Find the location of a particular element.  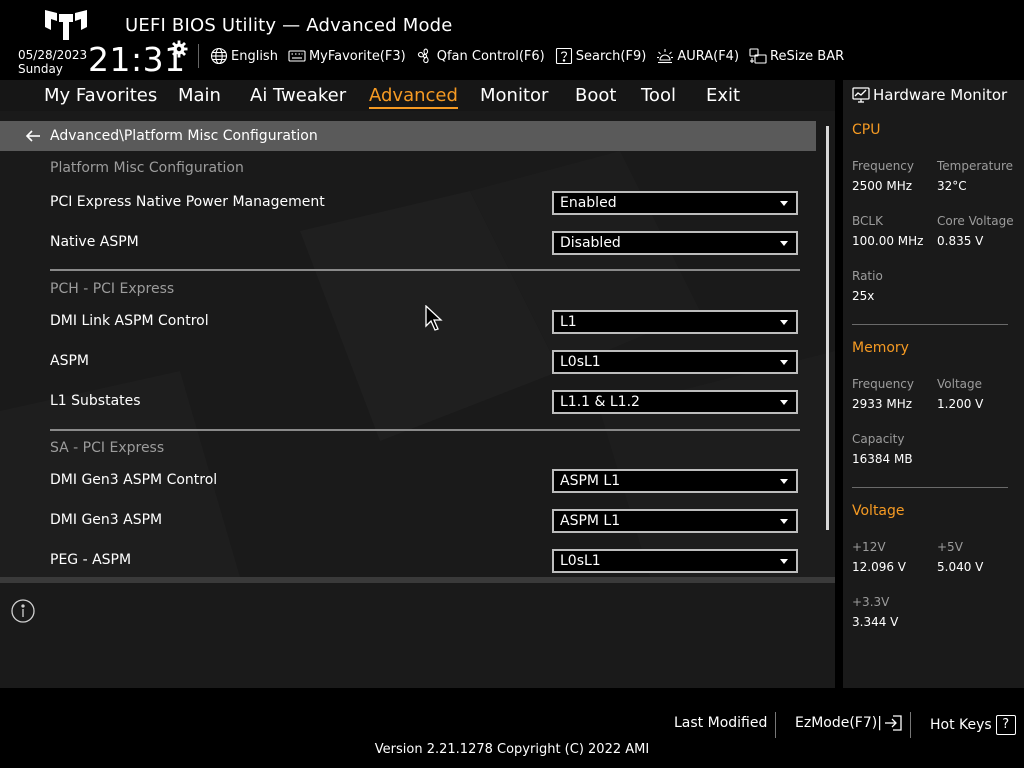

qfan-control-button: Qfan Control(F6) is located at coordinates (480, 56).